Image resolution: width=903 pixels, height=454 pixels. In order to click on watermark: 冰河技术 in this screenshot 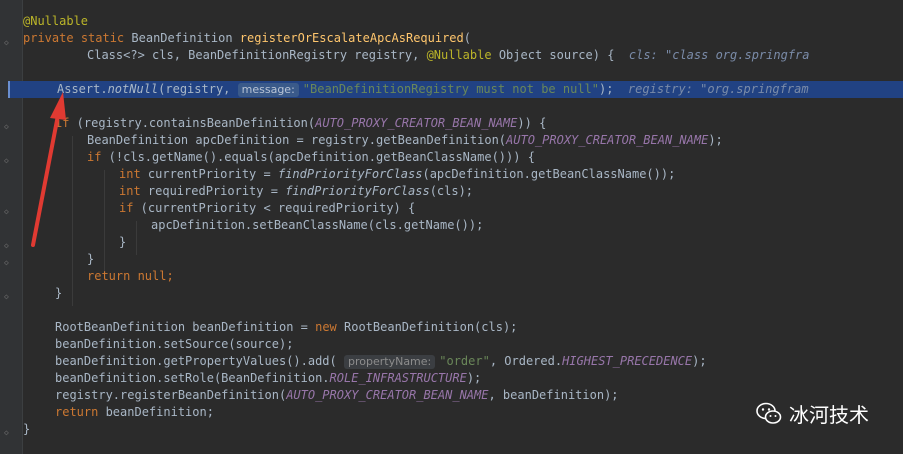, I will do `click(812, 413)`.